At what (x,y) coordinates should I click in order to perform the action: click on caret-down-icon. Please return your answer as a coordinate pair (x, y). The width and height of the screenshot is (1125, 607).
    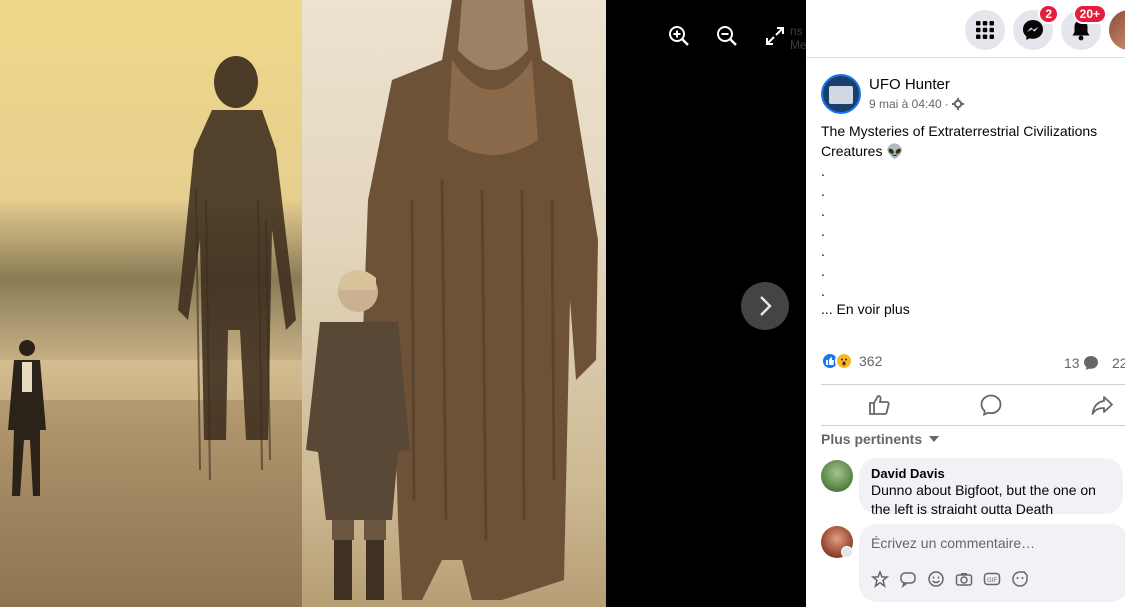
    Looking at the image, I should click on (934, 439).